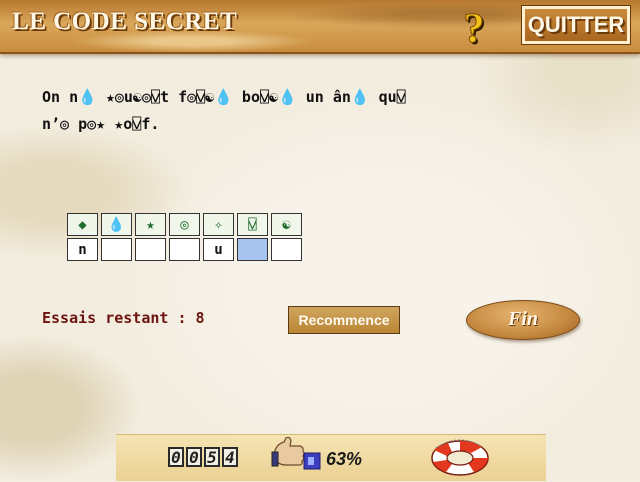  Describe the element at coordinates (101, 124) in the screenshot. I see `encoded-phrase-line-2: n’◎ p◎★ ★o⍌f.` at that location.